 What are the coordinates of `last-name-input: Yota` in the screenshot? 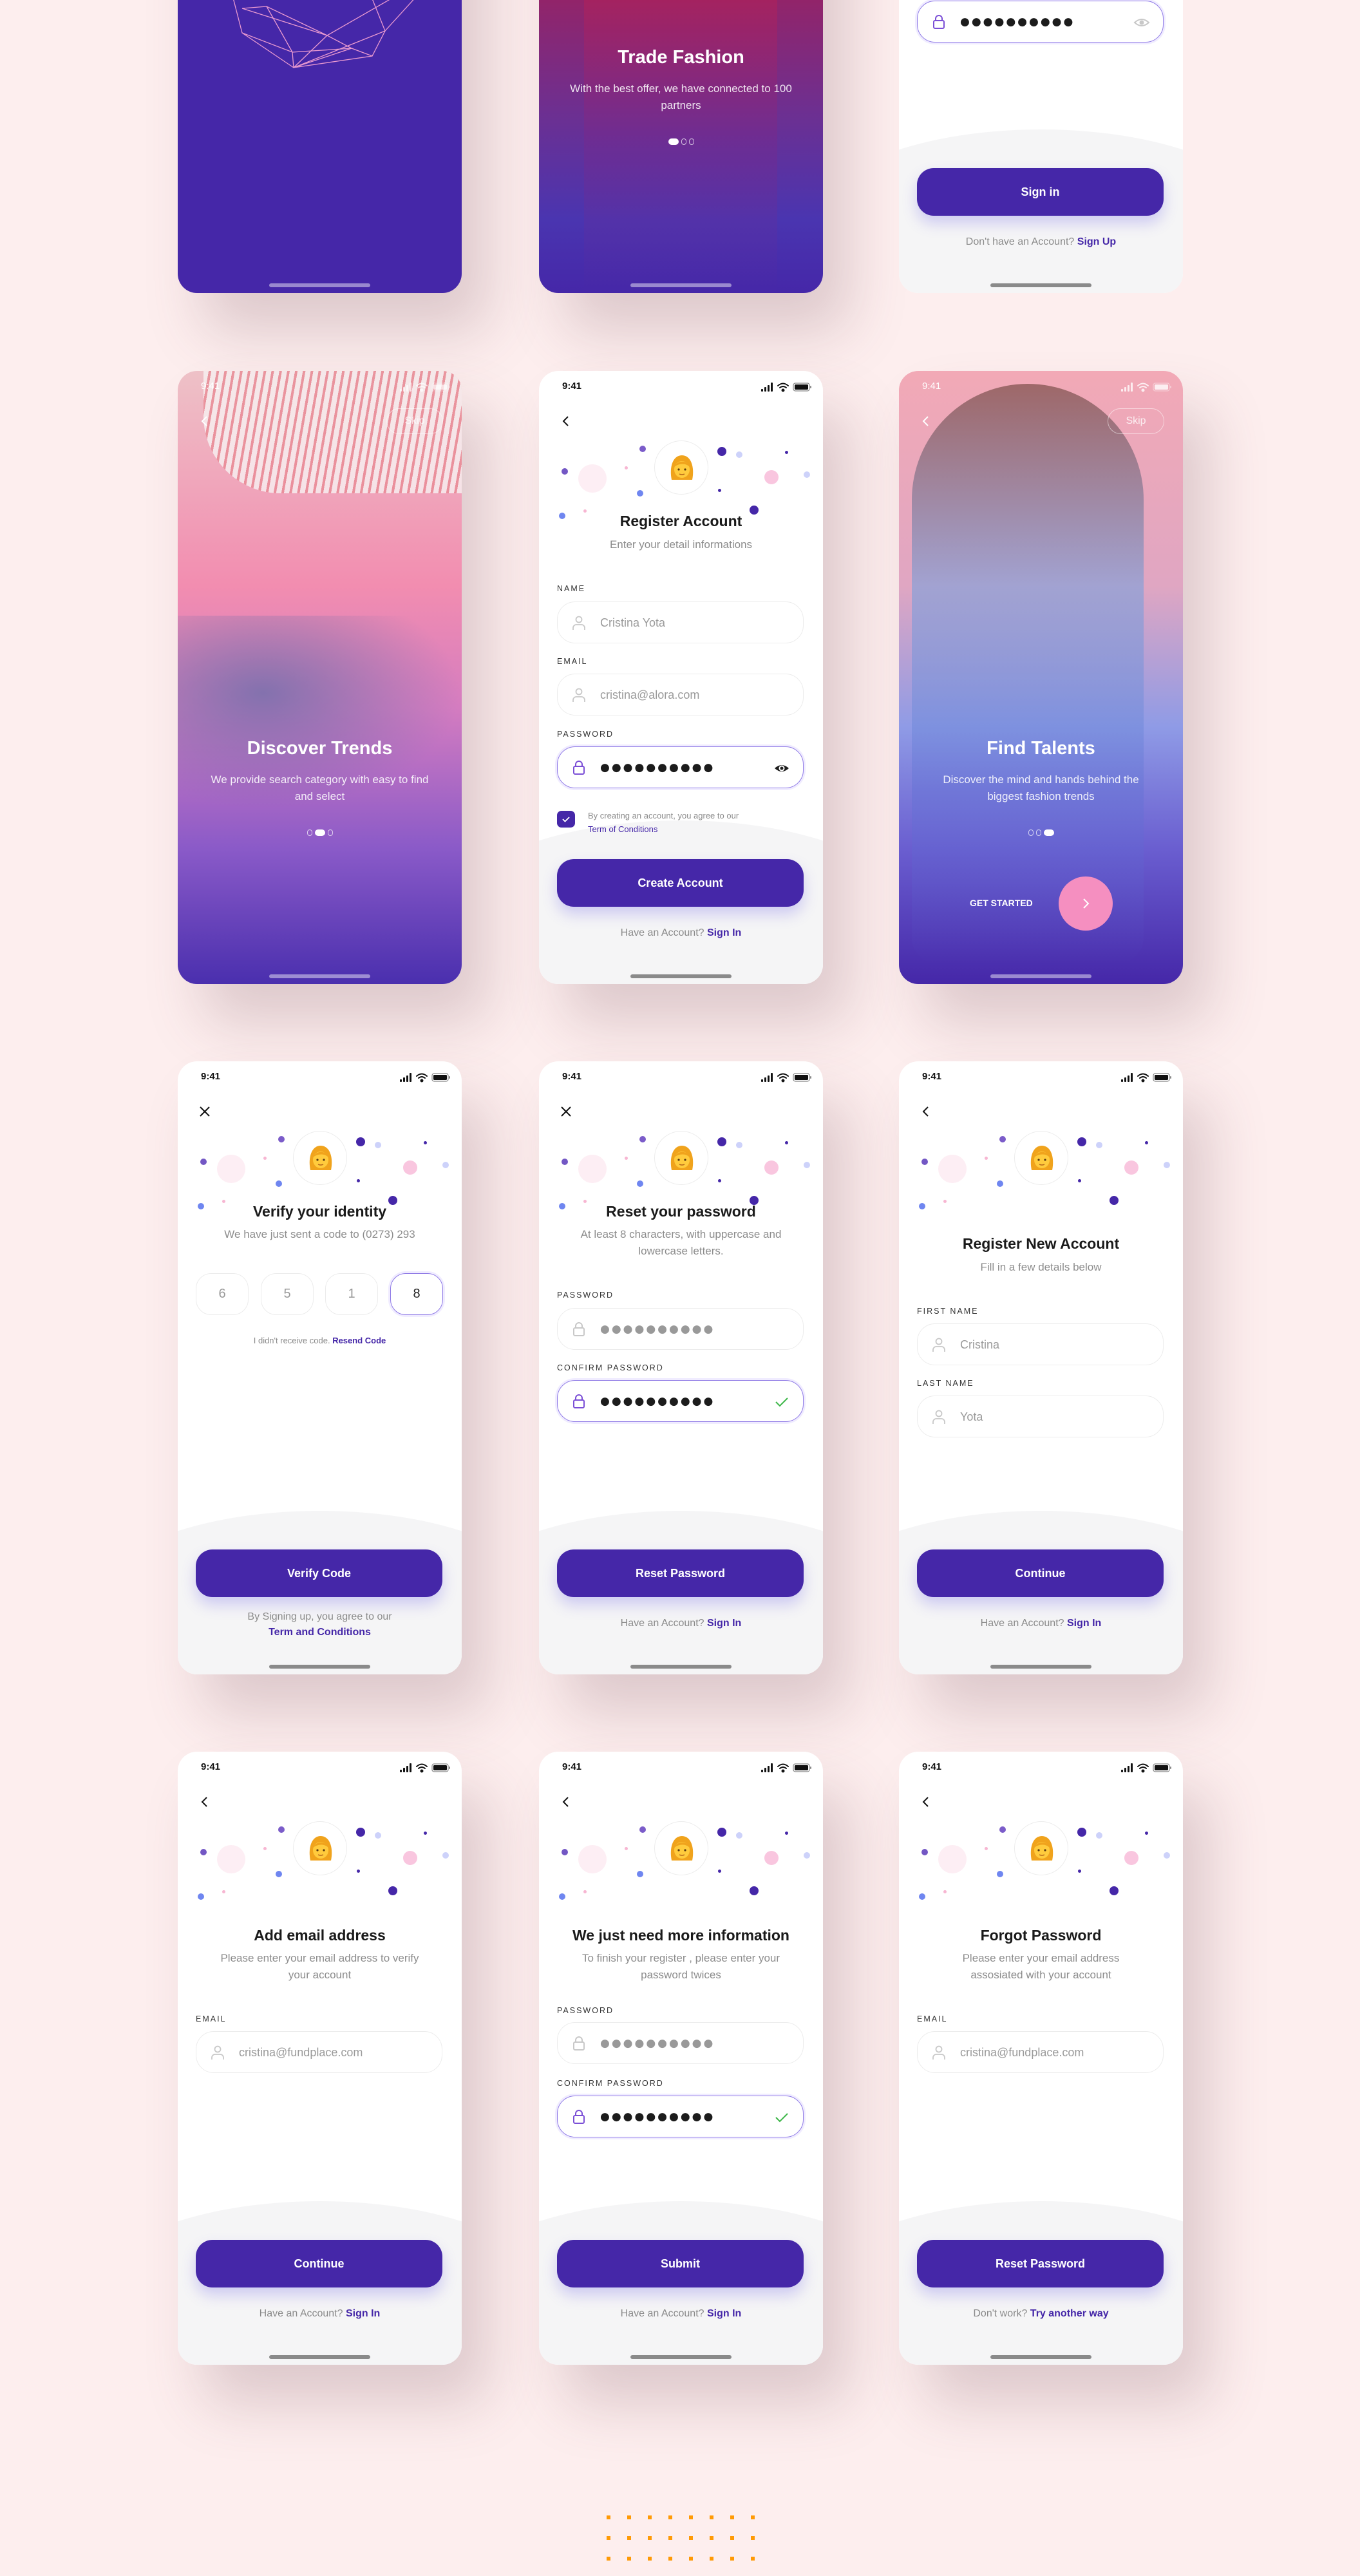 It's located at (1040, 1416).